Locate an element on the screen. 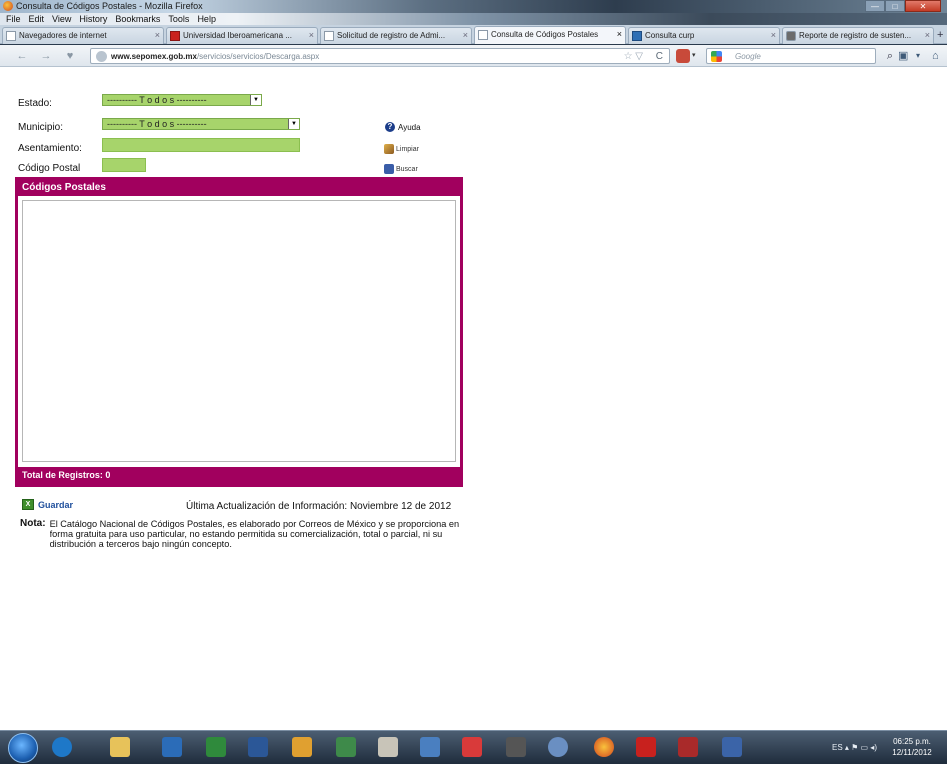 This screenshot has width=947, height=764. visio-app-icon is located at coordinates (732, 747).